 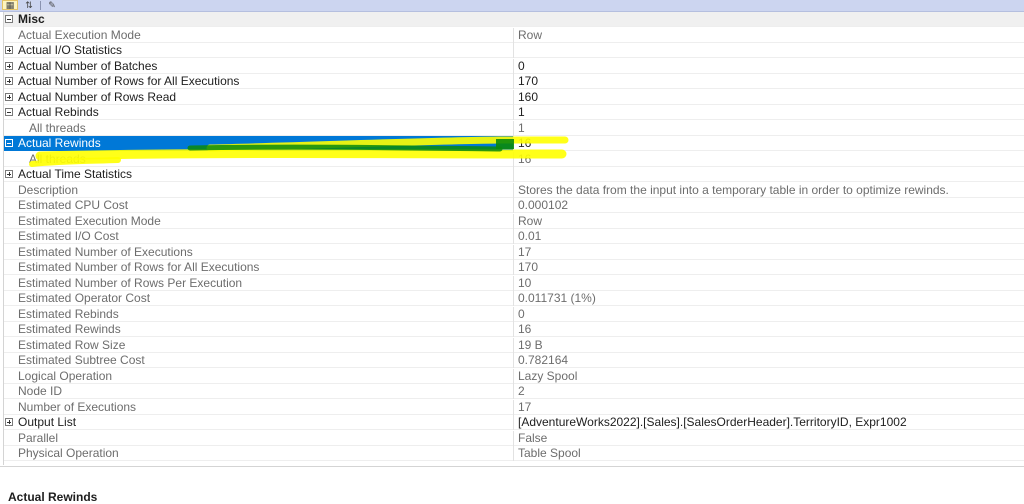 I want to click on property-name-cell: Estimated Number of Executions, so click(x=259, y=252).